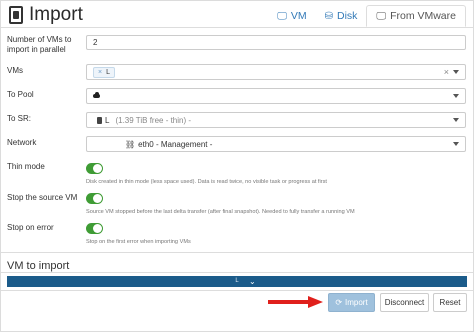 The width and height of the screenshot is (474, 332). I want to click on pool-label: To Pool, so click(20, 94).